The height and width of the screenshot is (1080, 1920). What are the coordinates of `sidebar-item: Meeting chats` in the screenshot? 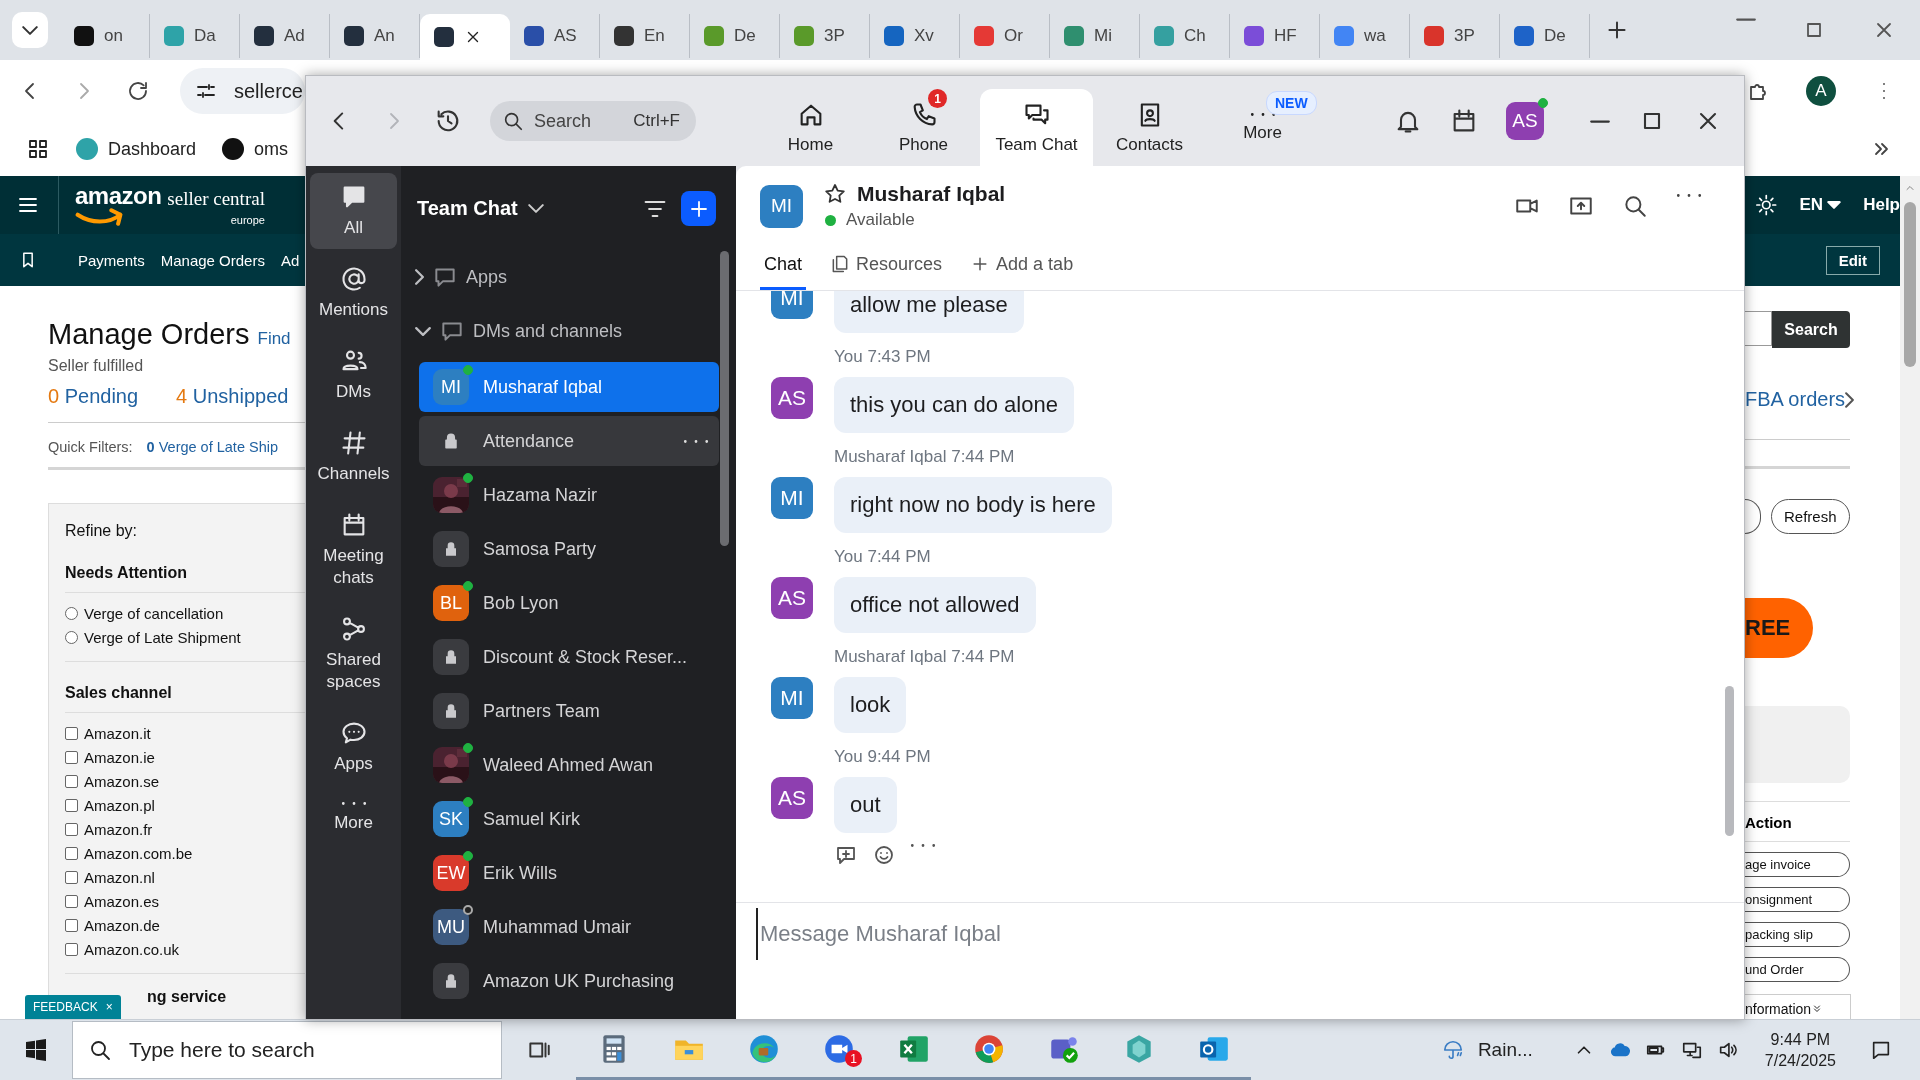 It's located at (353, 550).